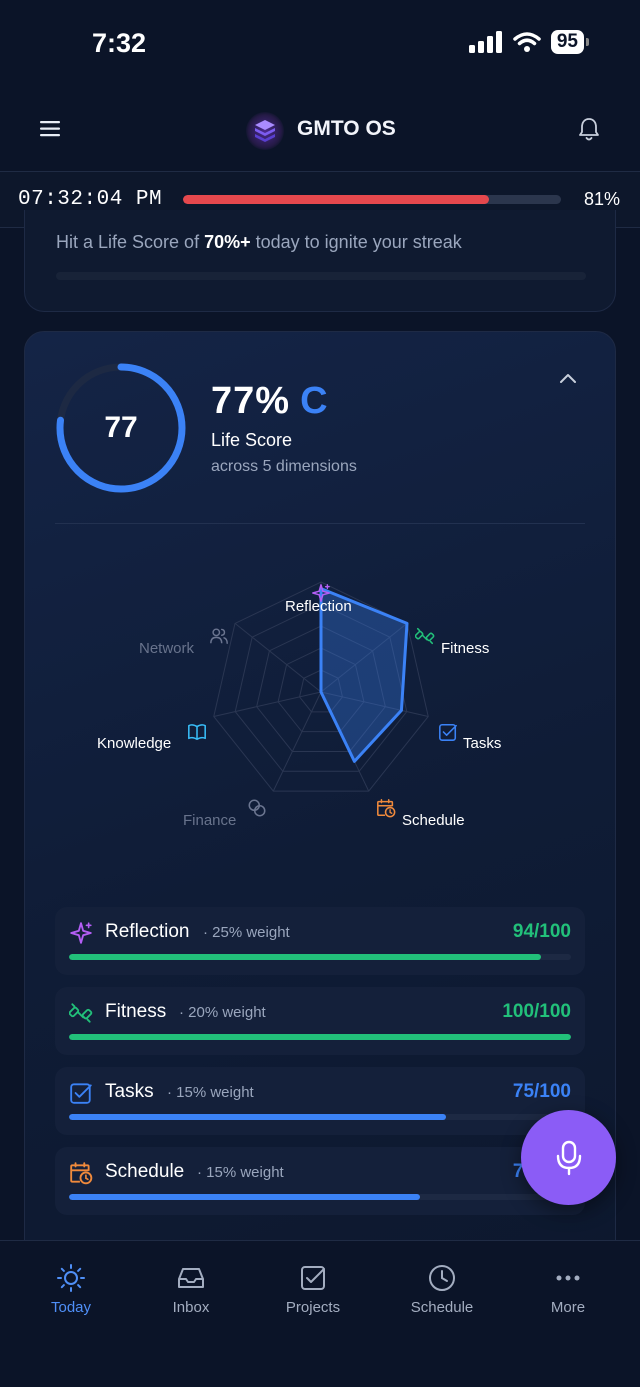 The image size is (640, 1387). Describe the element at coordinates (227, 242) in the screenshot. I see `streak-threshold: 70%+` at that location.